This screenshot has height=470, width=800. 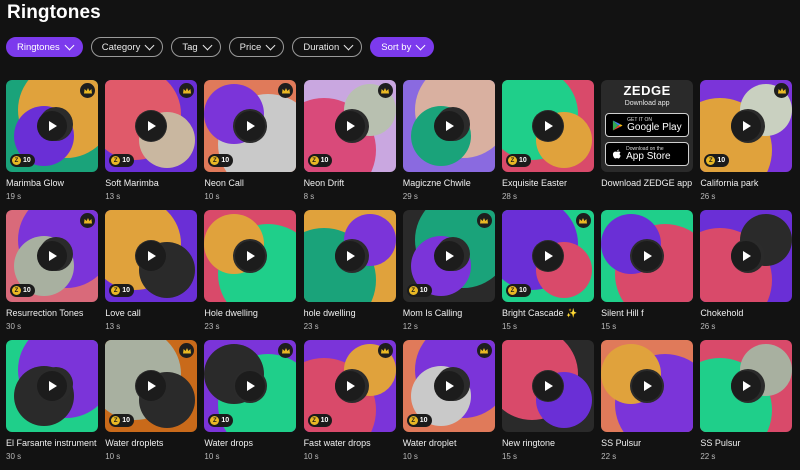 I want to click on ringtone-card: Z 10 Neon Call 10 s, so click(x=250, y=145).